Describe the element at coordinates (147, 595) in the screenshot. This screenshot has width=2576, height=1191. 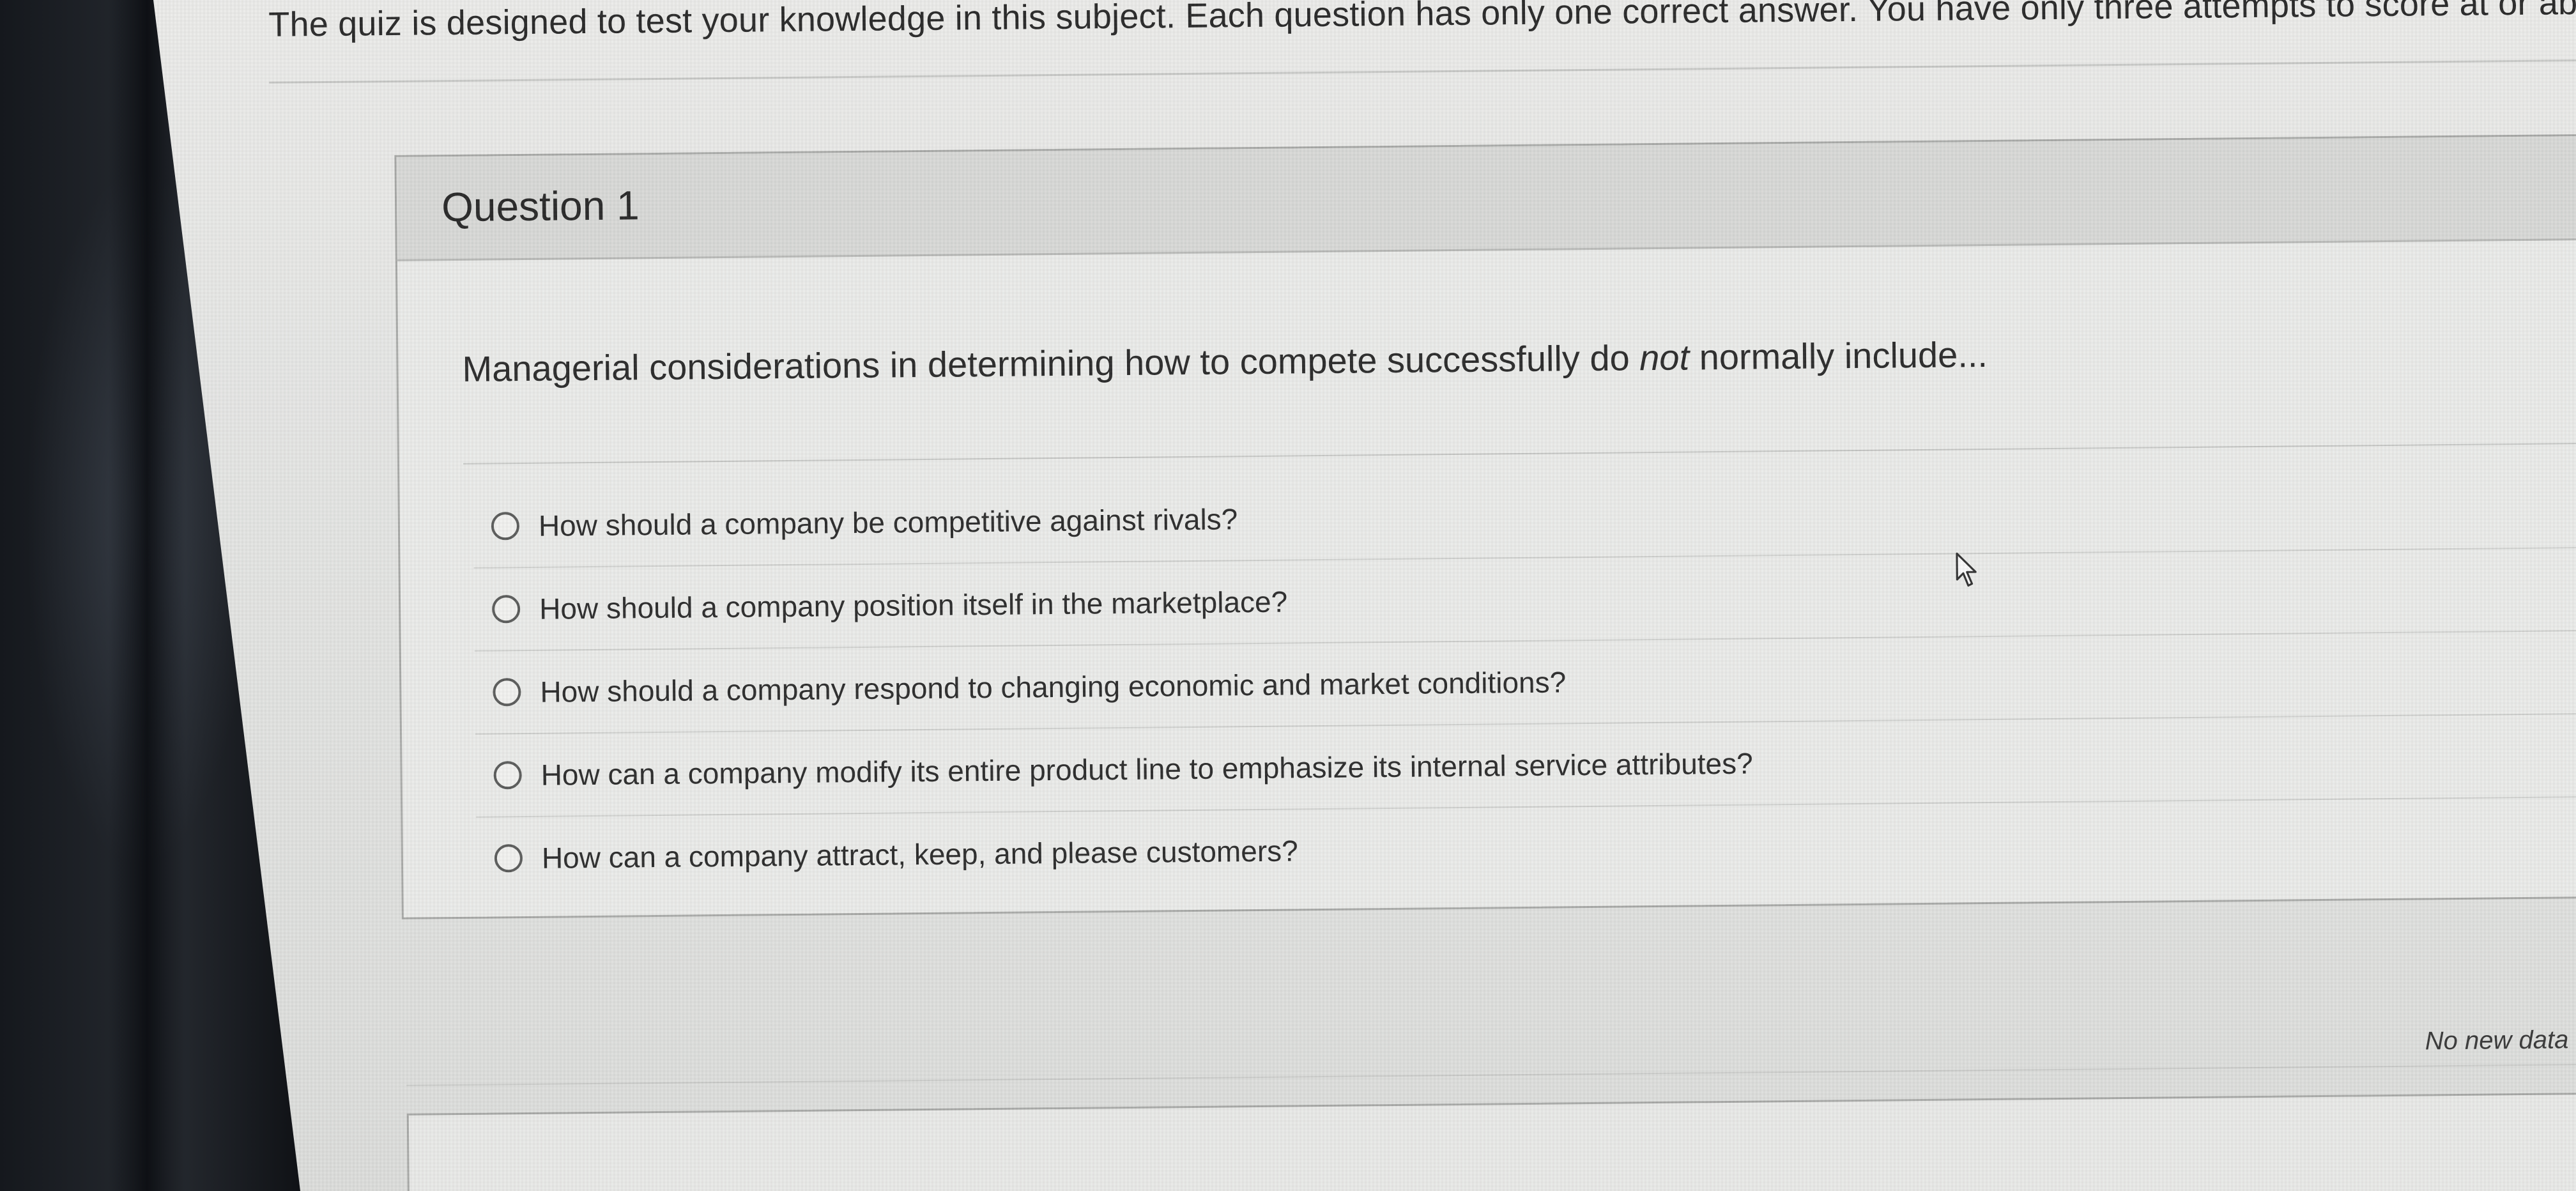
I see `bezel-edge` at that location.